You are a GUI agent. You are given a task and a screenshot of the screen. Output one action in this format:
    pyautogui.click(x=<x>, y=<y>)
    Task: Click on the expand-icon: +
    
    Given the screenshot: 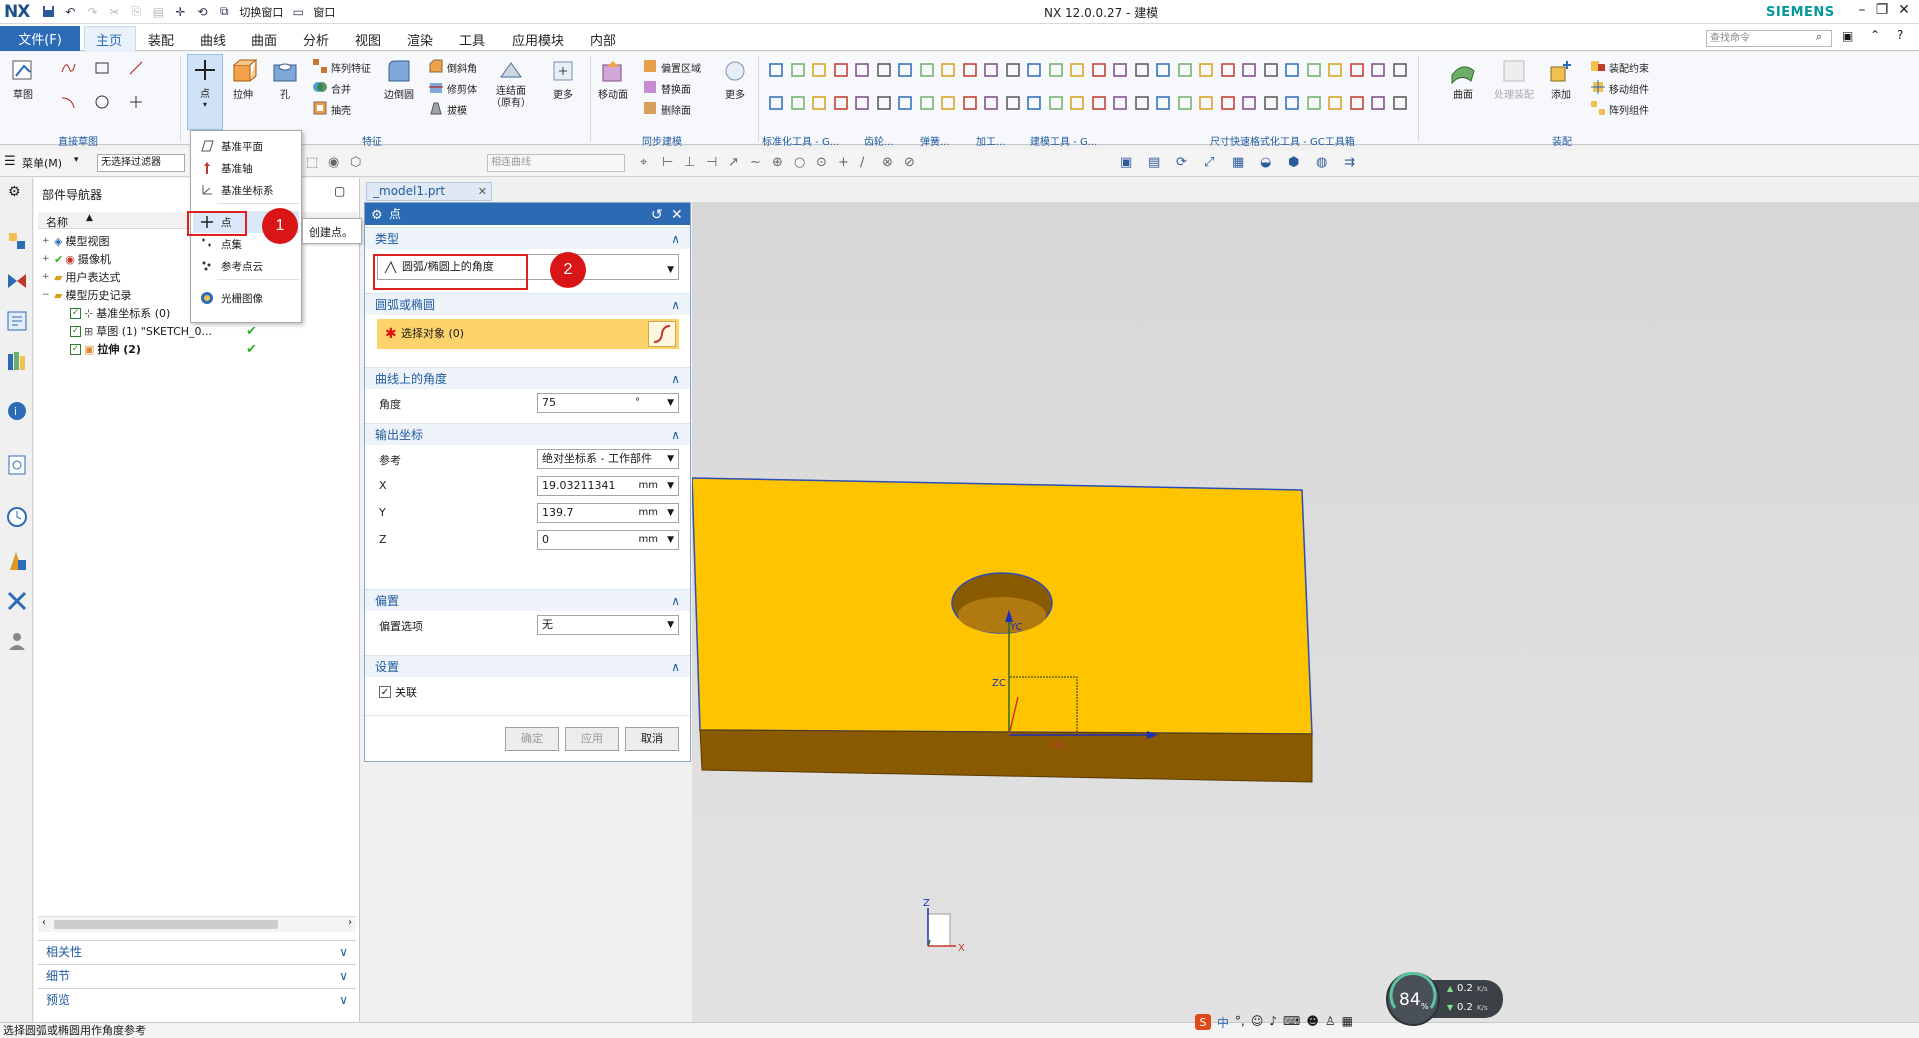 What is the action you would take?
    pyautogui.click(x=46, y=241)
    